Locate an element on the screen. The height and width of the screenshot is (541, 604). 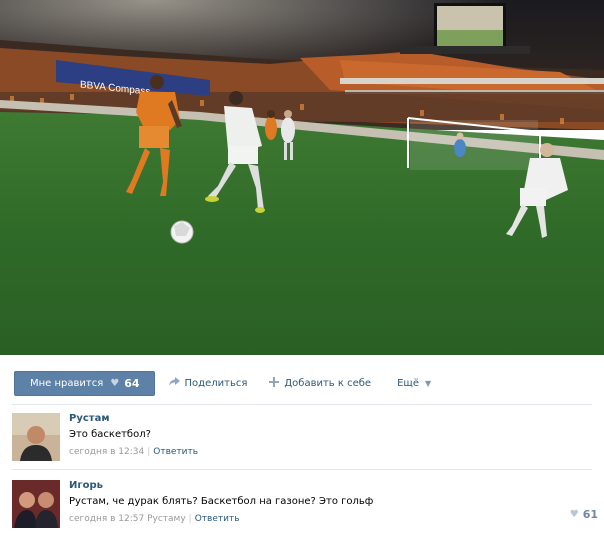
more-menu-button: Ещё ▼ is located at coordinates (414, 383).